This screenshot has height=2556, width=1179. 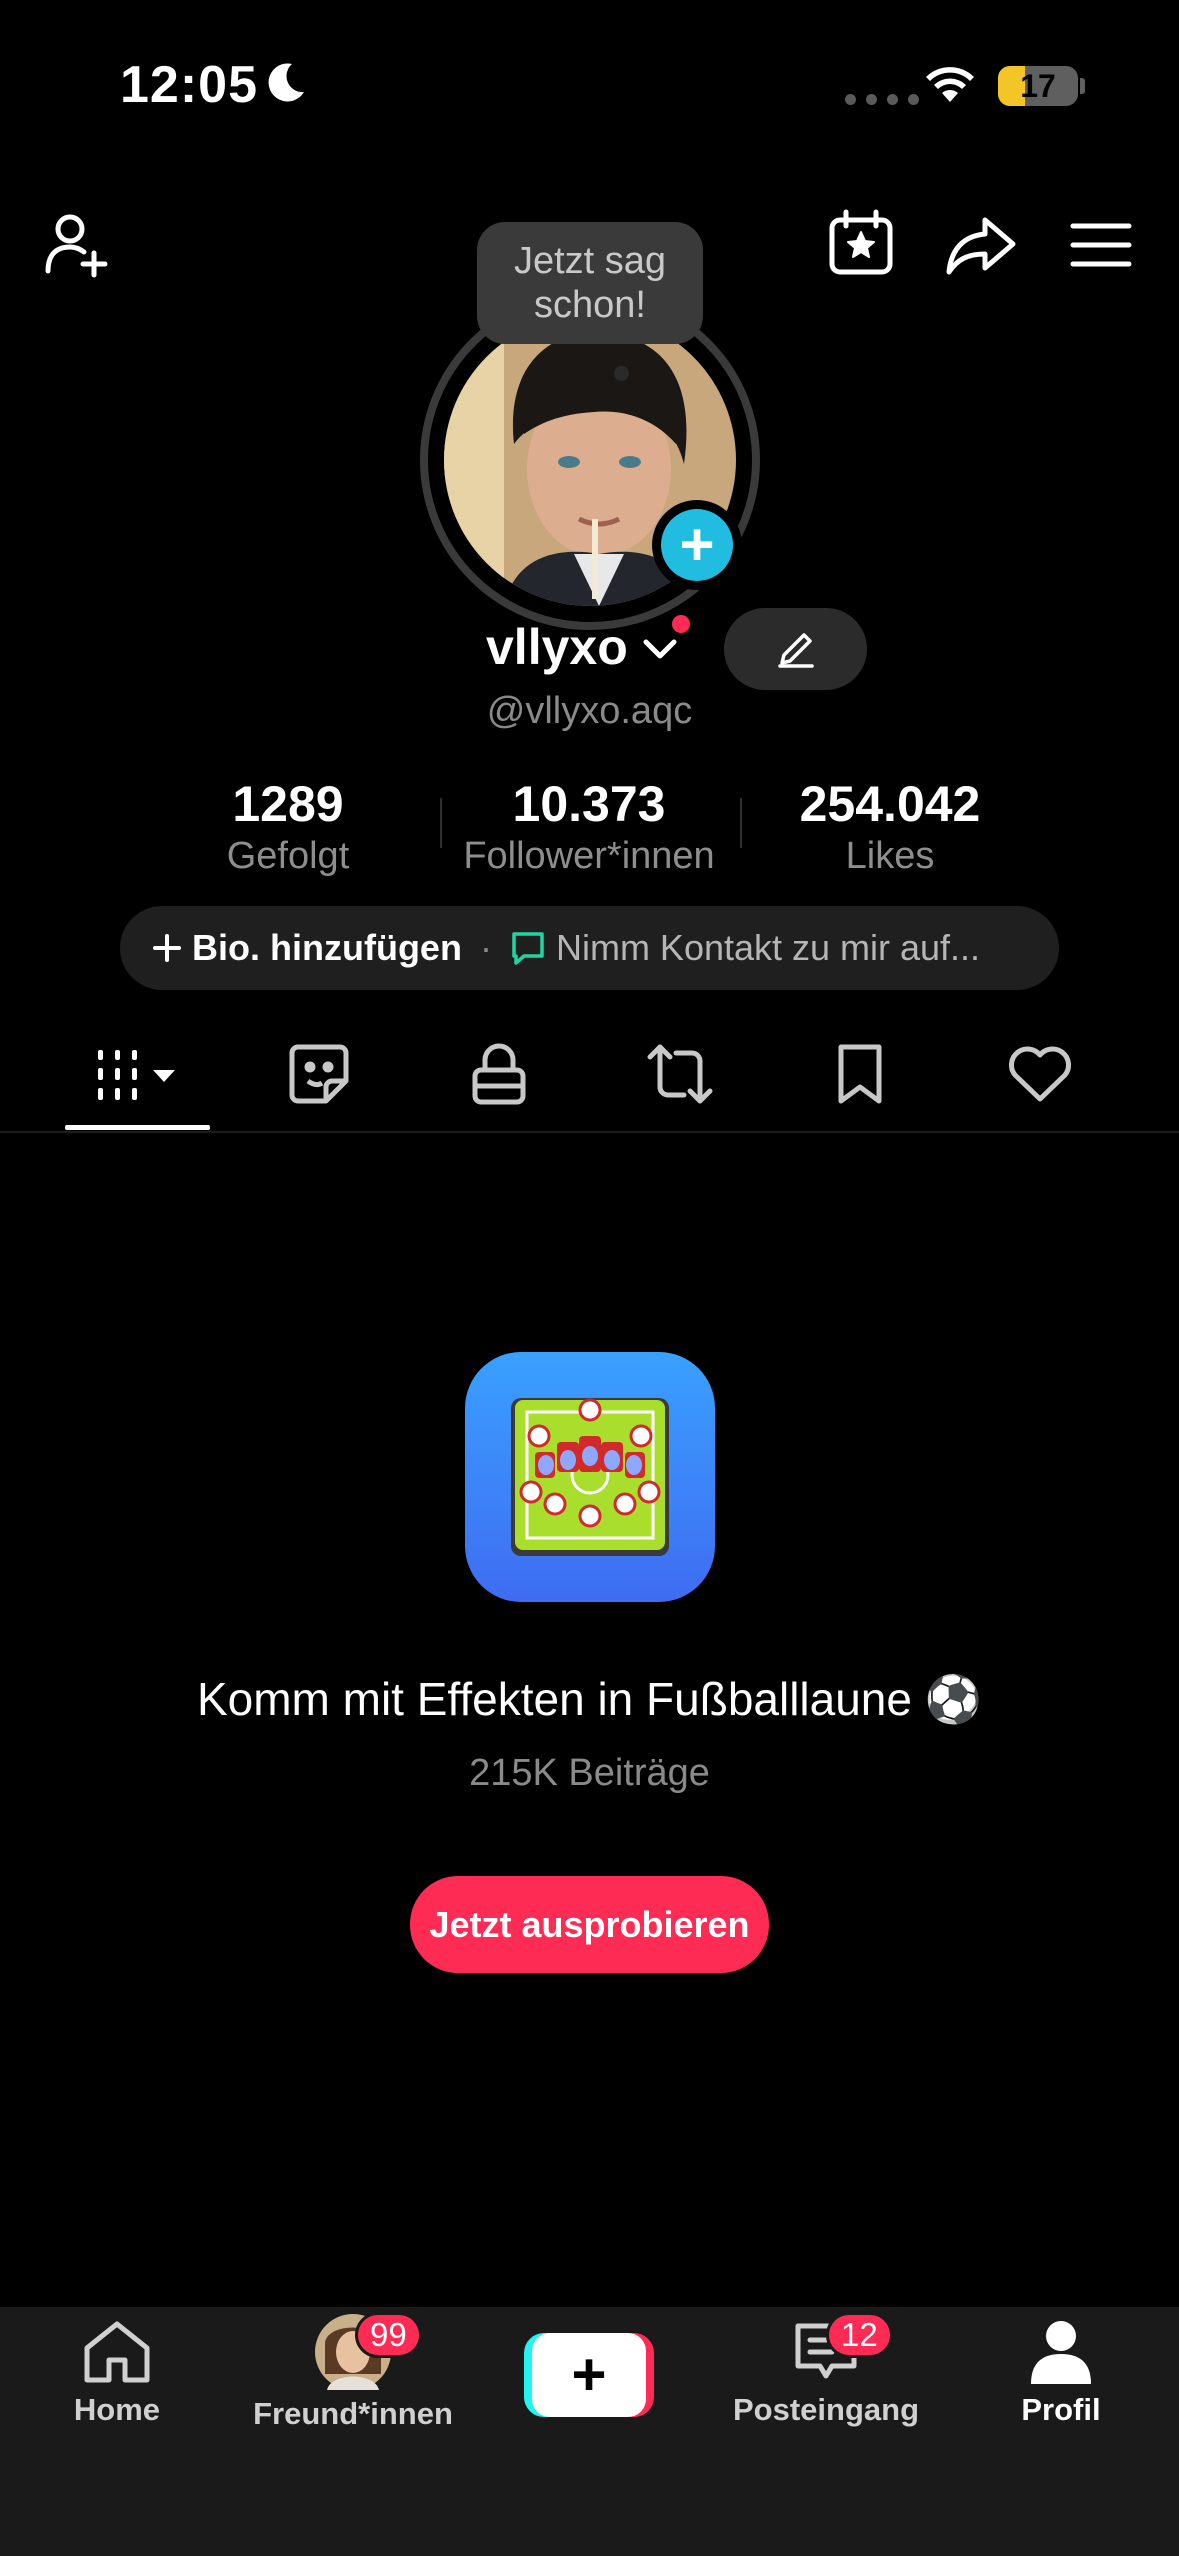 I want to click on share-arrow-icon, so click(x=981, y=246).